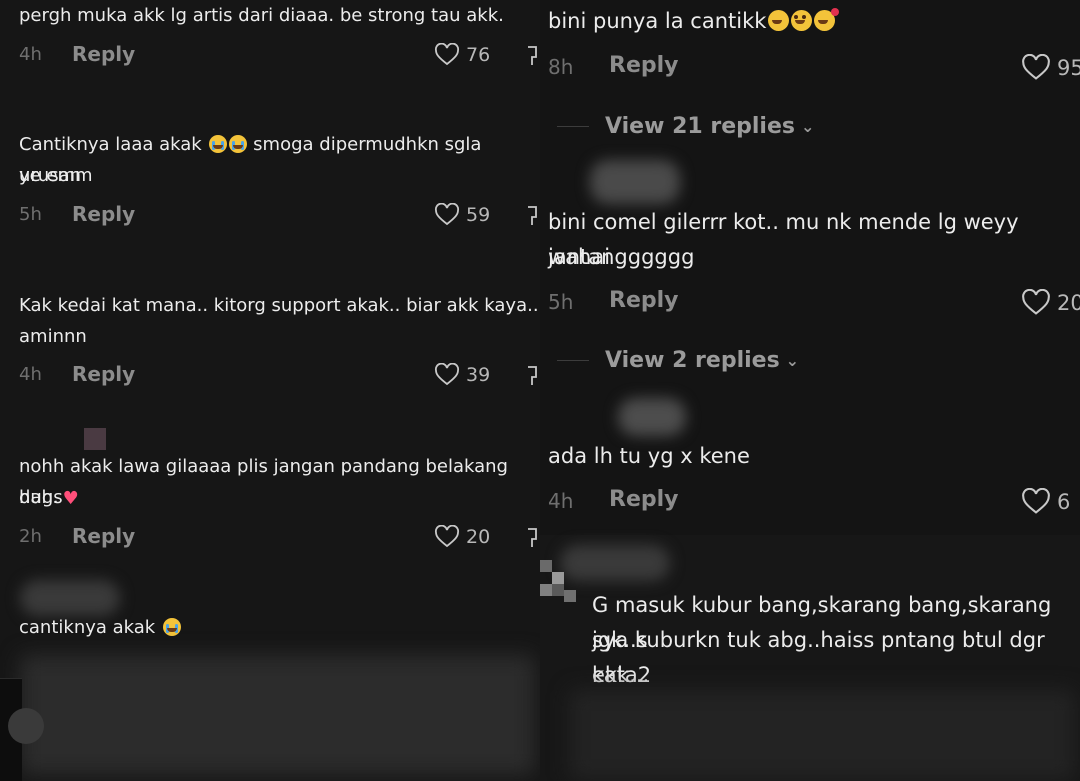 The image size is (1080, 781). I want to click on hearts-emoji-icon, so click(827, 19).